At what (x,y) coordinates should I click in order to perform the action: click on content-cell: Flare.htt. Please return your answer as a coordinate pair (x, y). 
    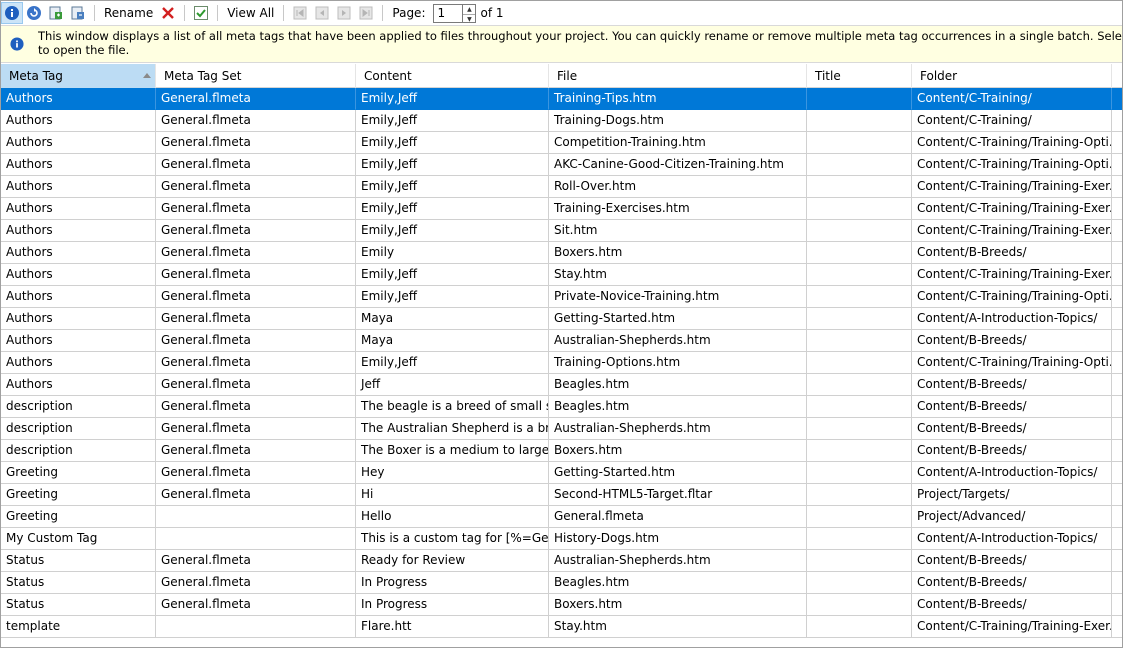
    Looking at the image, I should click on (452, 627).